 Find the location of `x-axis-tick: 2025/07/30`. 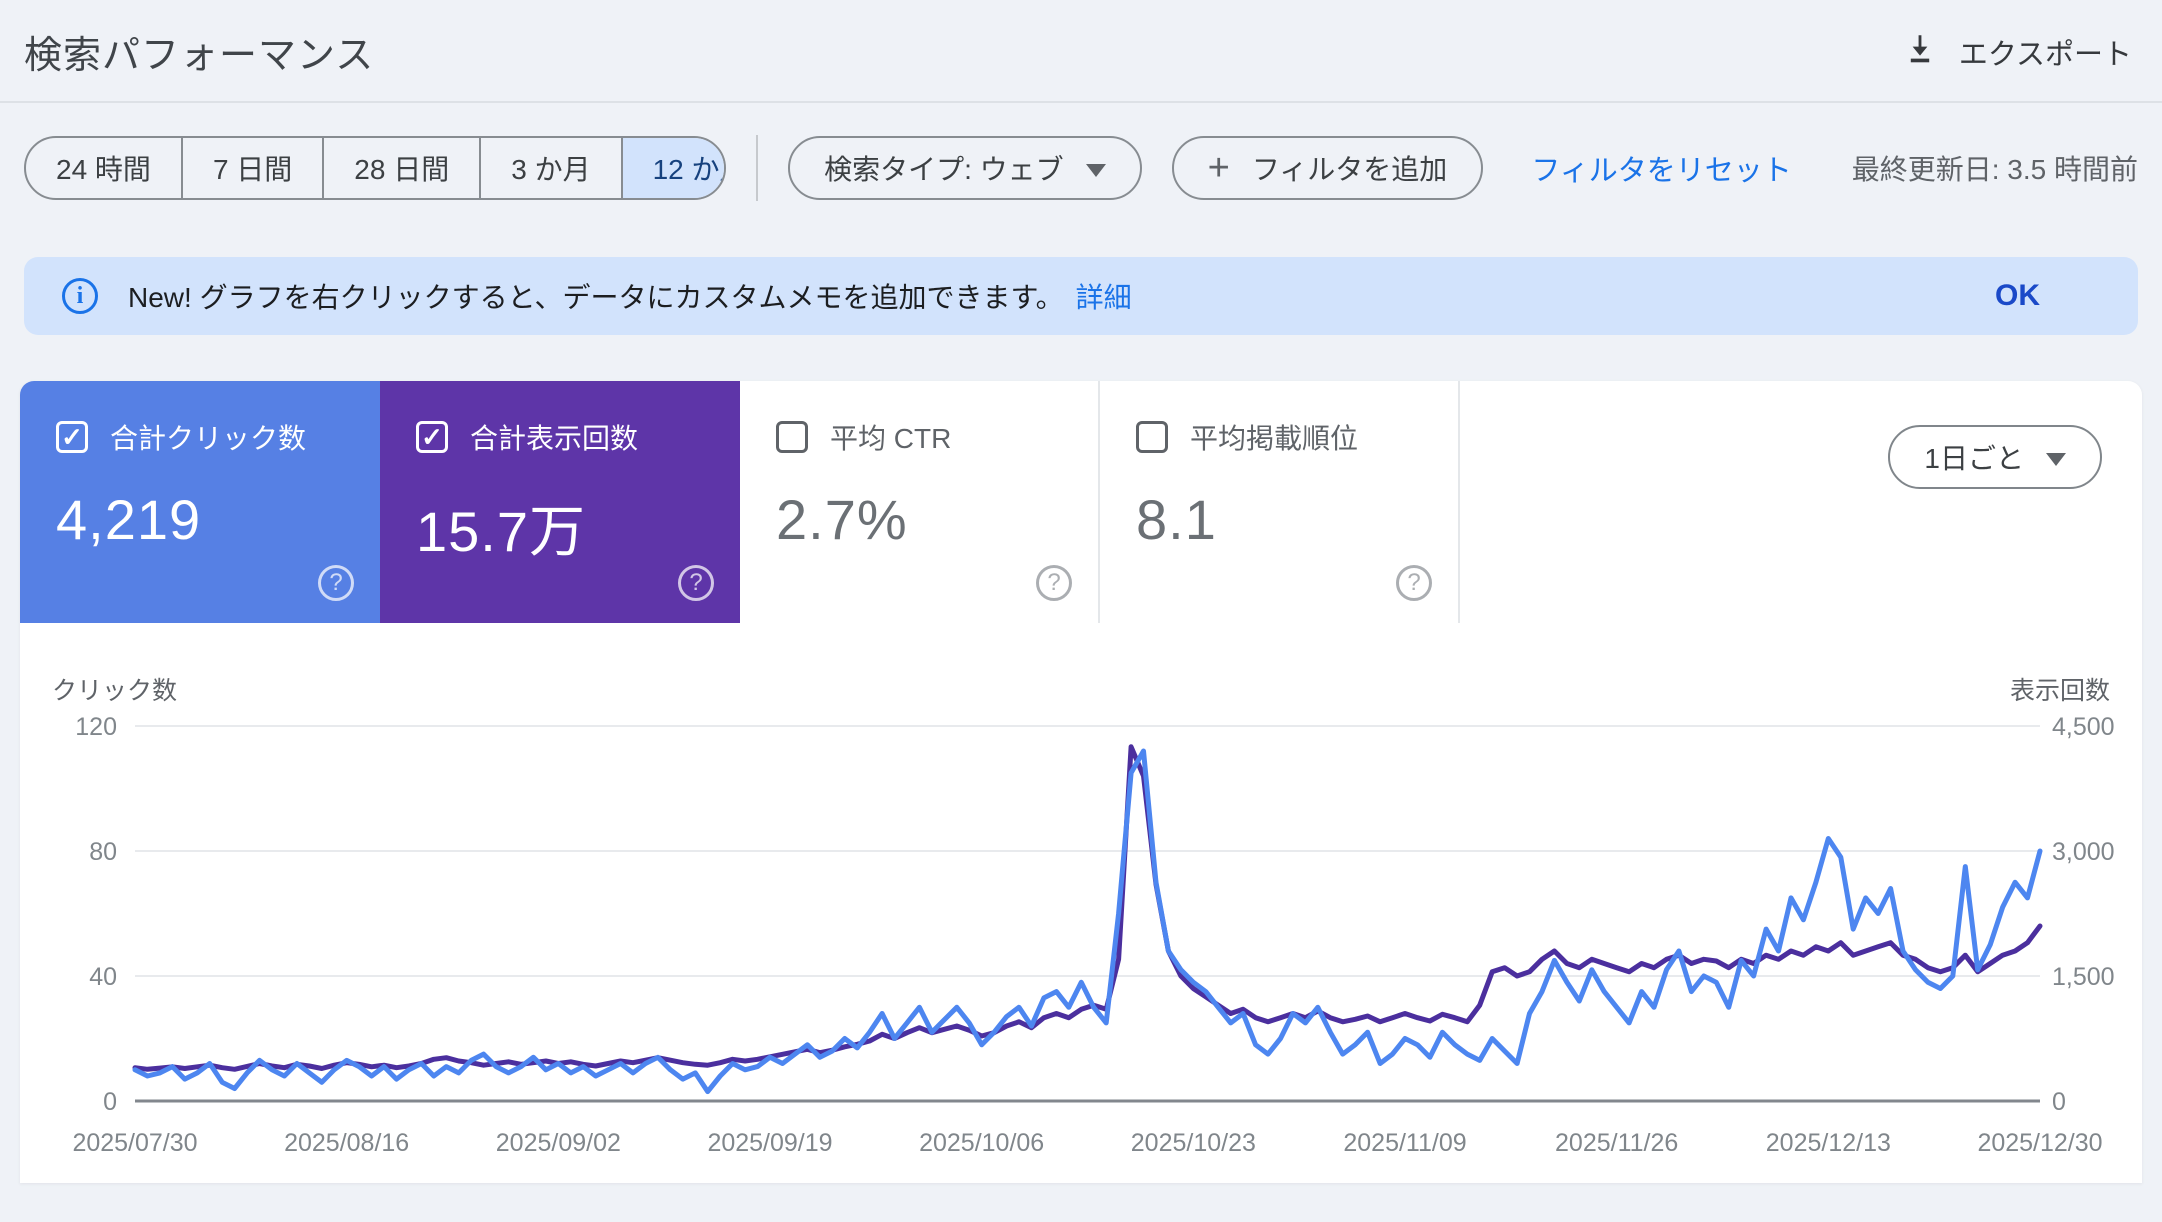

x-axis-tick: 2025/07/30 is located at coordinates (134, 1143).